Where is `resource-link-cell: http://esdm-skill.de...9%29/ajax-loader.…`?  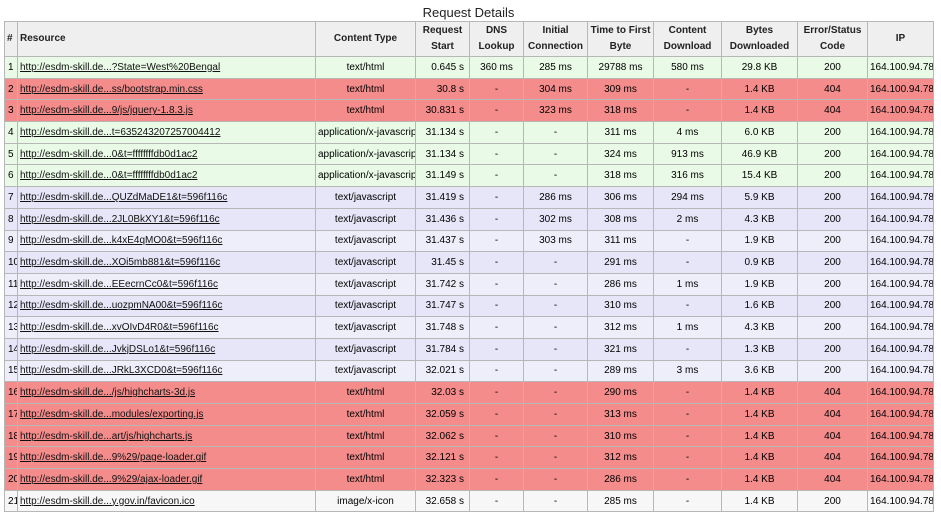
resource-link-cell: http://esdm-skill.de...9%29/ajax-loader.… is located at coordinates (166, 479).